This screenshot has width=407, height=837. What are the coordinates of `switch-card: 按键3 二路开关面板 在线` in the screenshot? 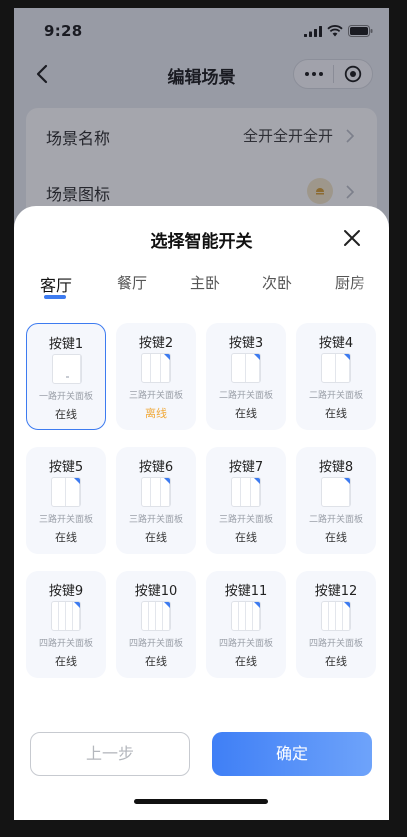 It's located at (246, 376).